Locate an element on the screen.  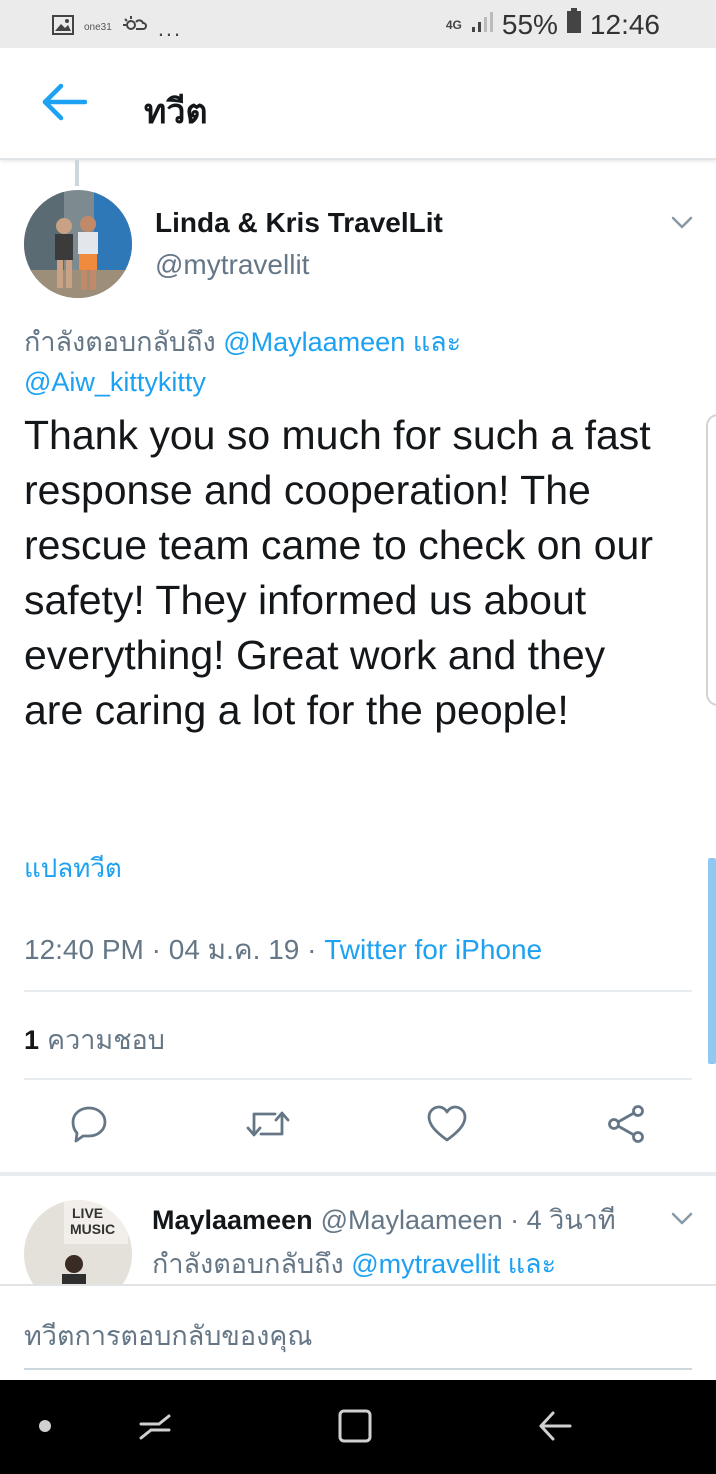
likes-summary: 1 ความชอบ is located at coordinates (94, 1039).